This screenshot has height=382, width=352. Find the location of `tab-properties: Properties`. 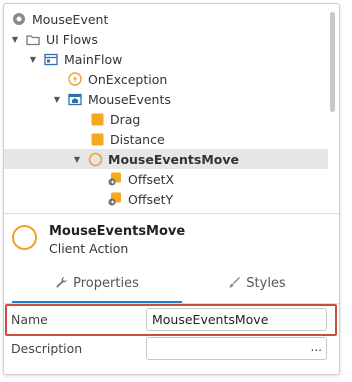

tab-properties: Properties is located at coordinates (97, 283).